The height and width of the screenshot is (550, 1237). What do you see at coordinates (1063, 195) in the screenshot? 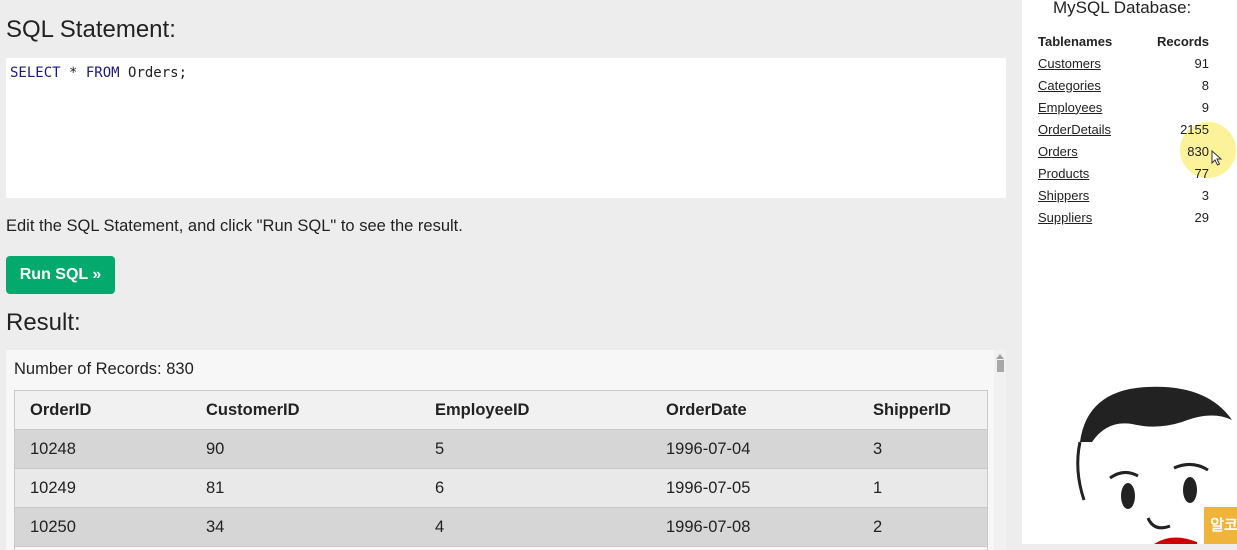
I see `table-link: Shippers` at bounding box center [1063, 195].